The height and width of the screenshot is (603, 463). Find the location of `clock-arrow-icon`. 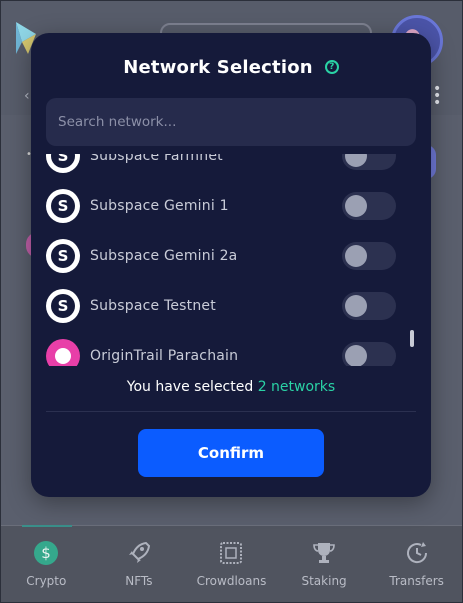

clock-arrow-icon is located at coordinates (417, 553).